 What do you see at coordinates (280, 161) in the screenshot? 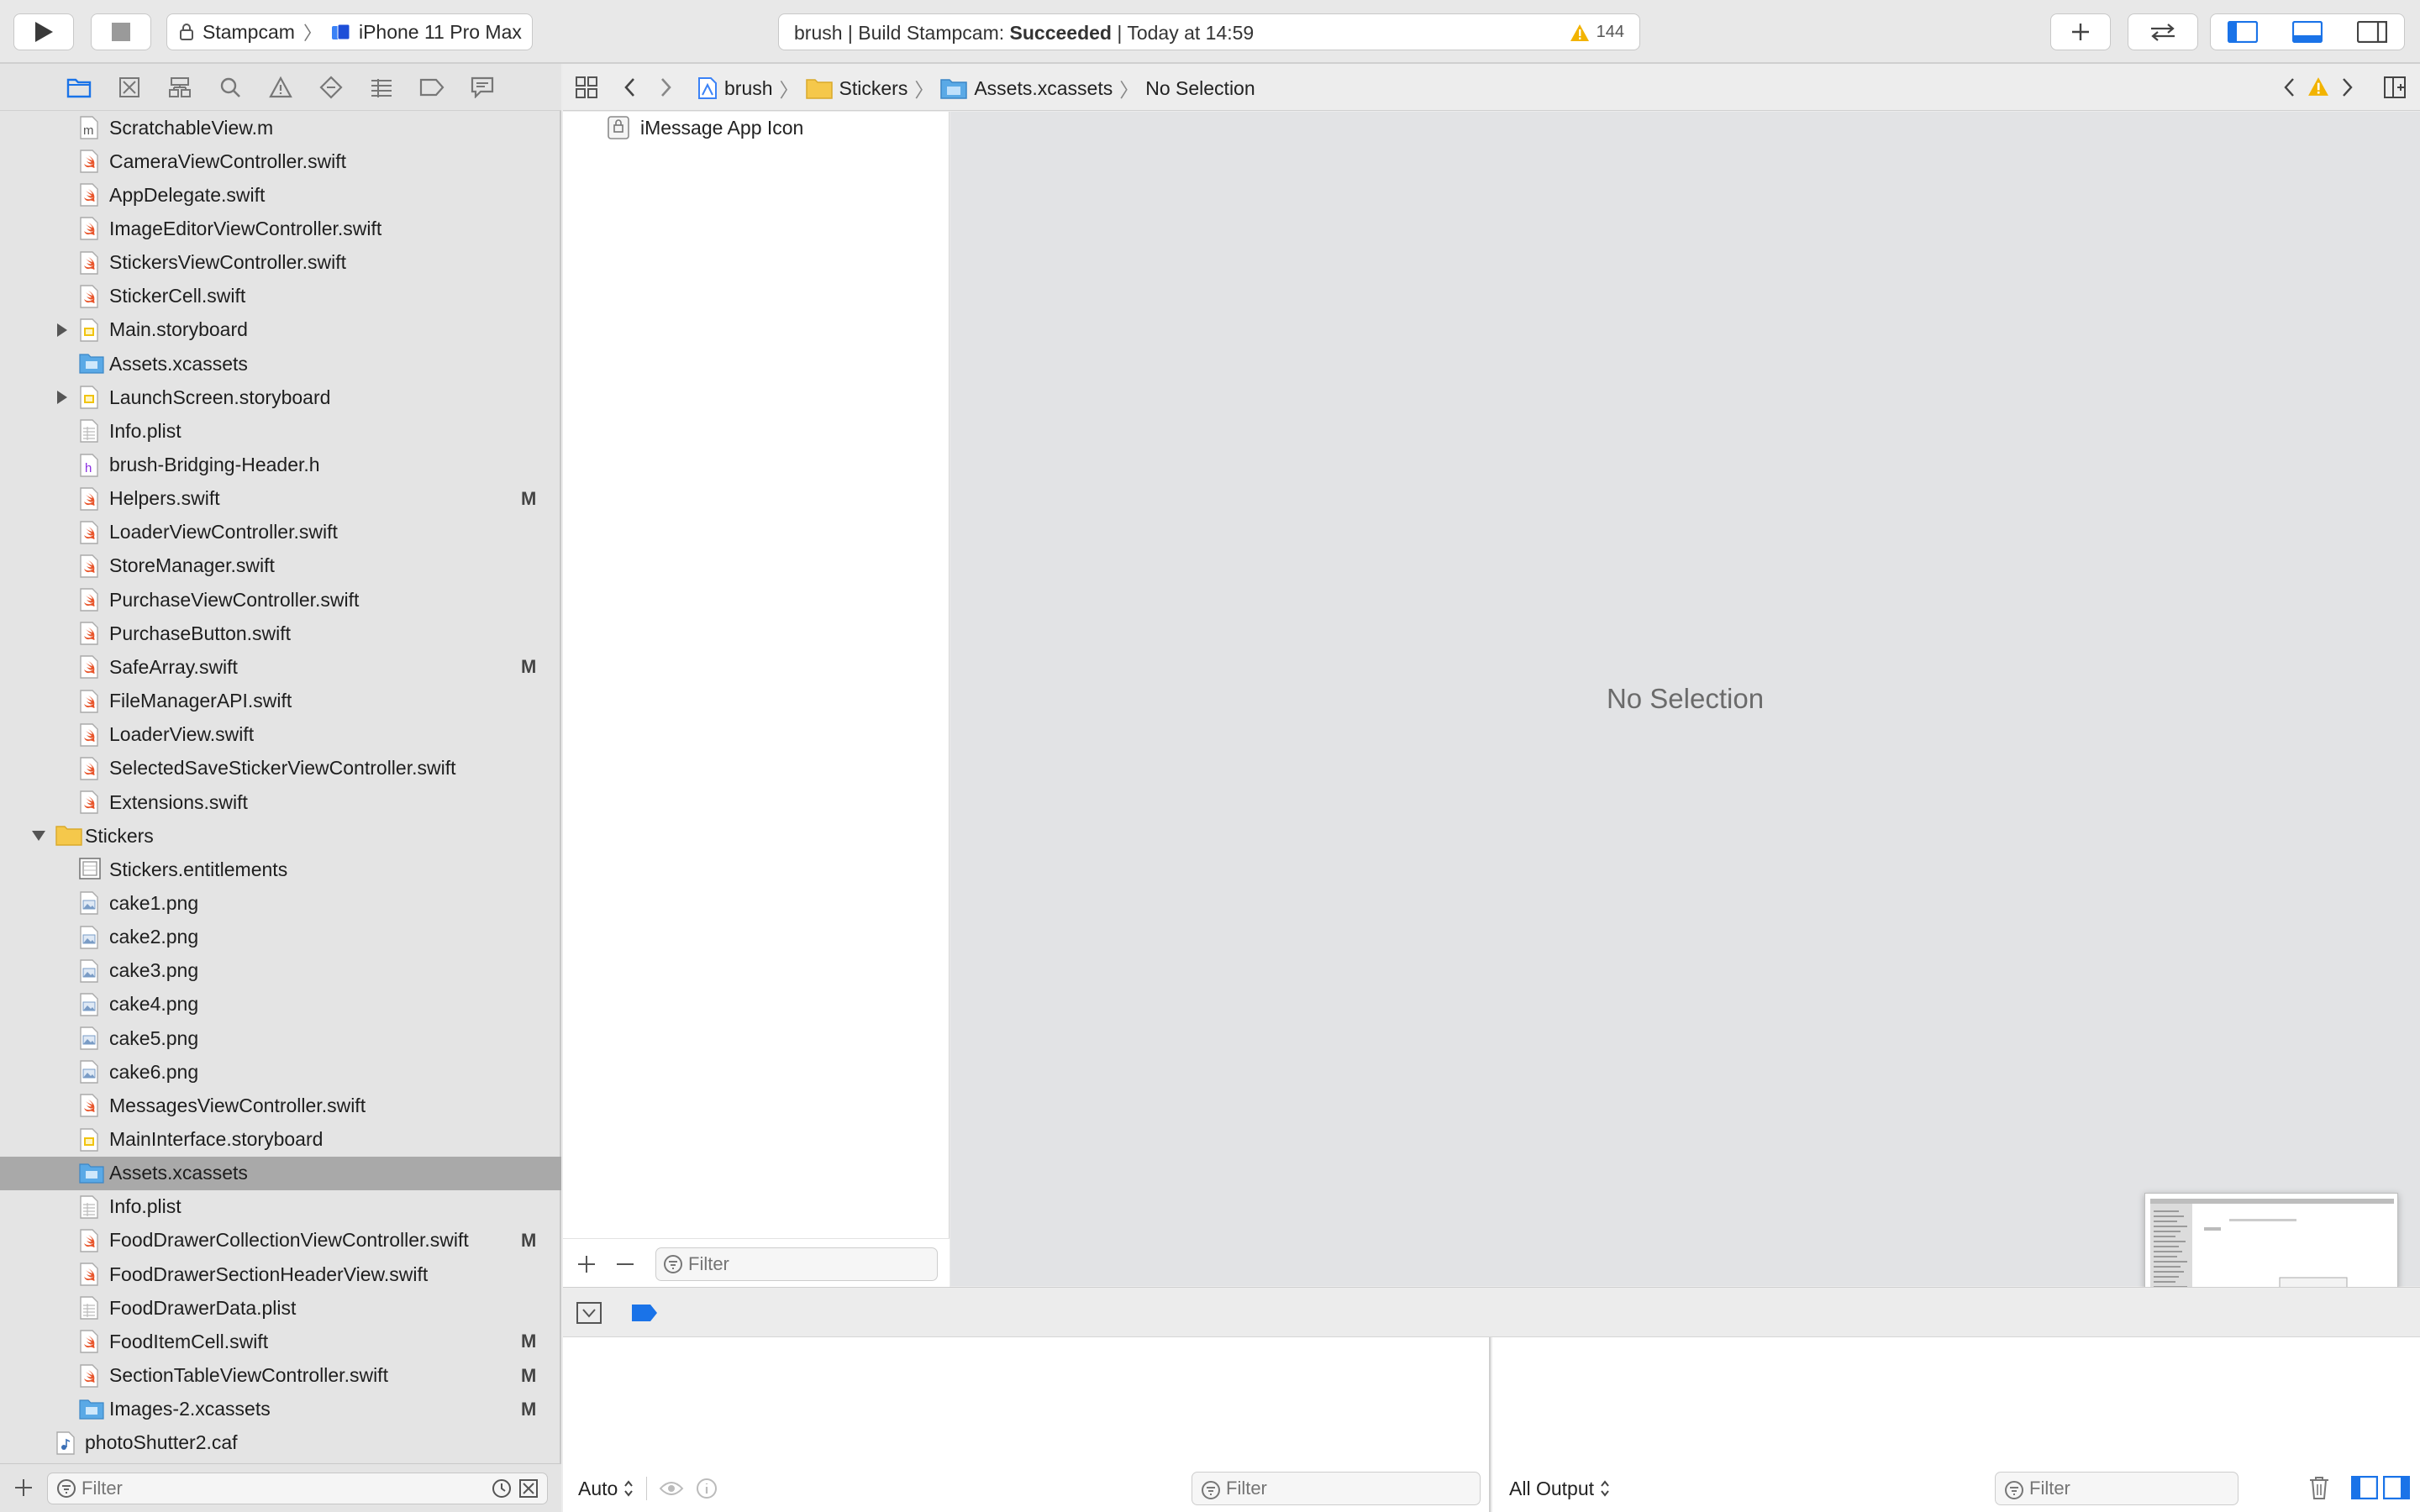
I see `file-row: CameraViewController.swift` at bounding box center [280, 161].